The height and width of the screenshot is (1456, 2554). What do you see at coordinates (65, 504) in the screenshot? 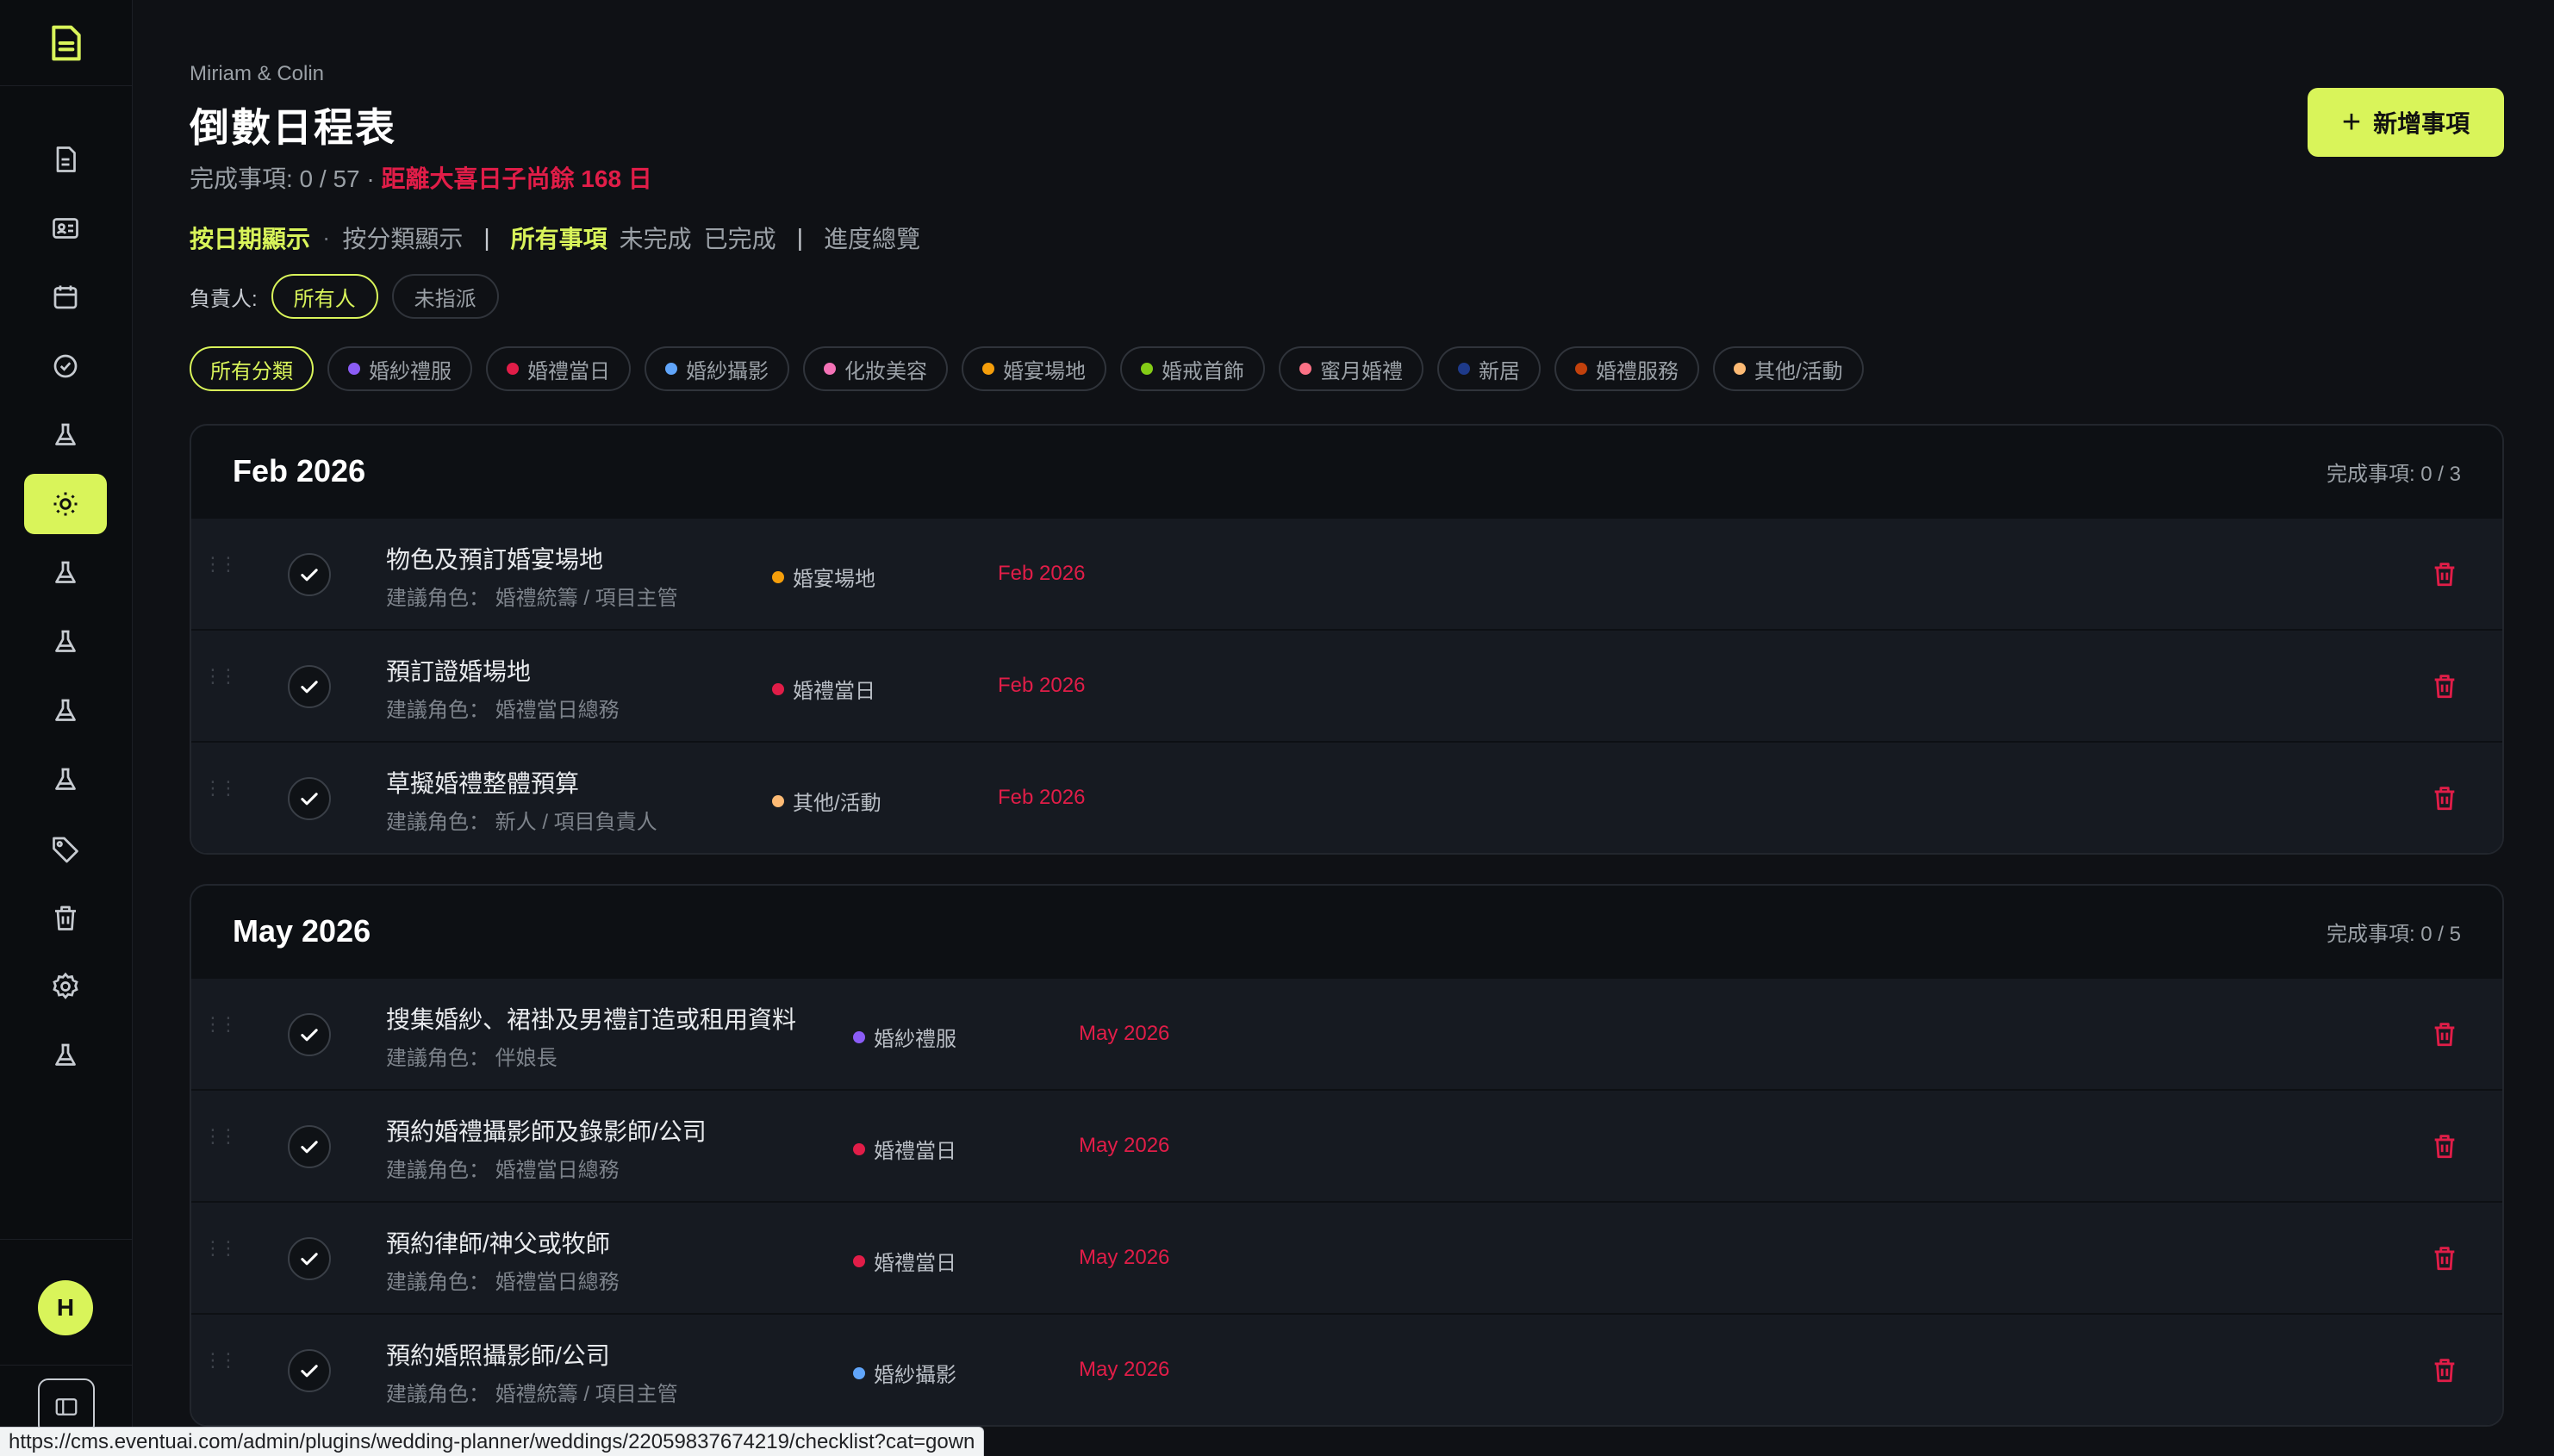
I see `nav-sun-icon` at bounding box center [65, 504].